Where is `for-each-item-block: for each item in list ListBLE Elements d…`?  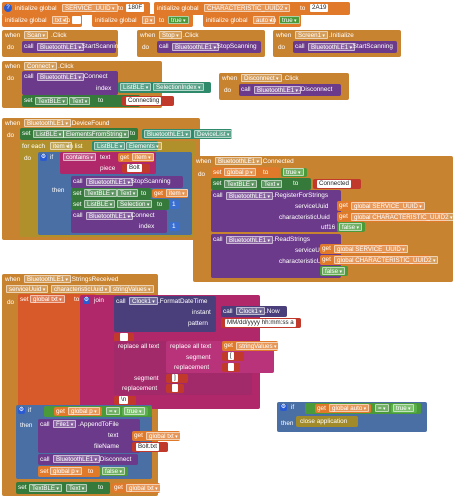 for-each-item-block: for each item in list ListBLE Elements d… is located at coordinates (108, 189).